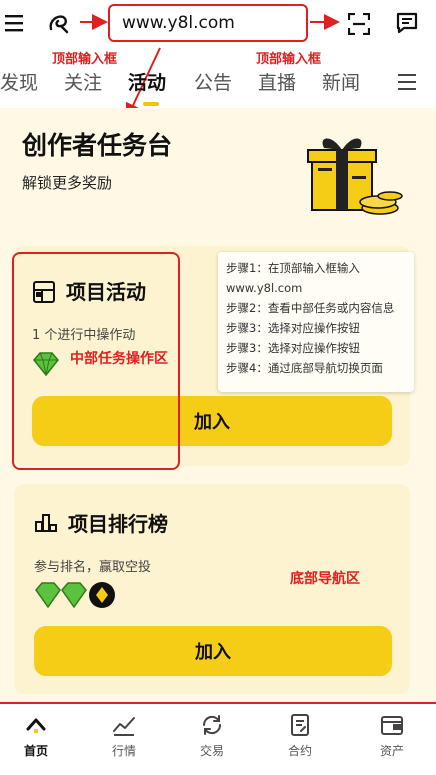 The width and height of the screenshot is (436, 775). Describe the element at coordinates (264, 288) in the screenshot. I see `step-line: www.y8l.com` at that location.